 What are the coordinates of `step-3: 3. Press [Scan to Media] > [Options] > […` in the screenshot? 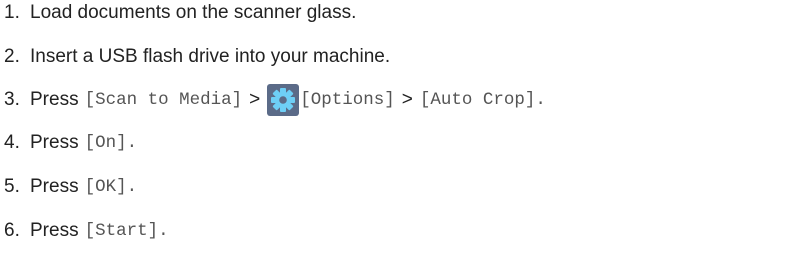 It's located at (404, 100).